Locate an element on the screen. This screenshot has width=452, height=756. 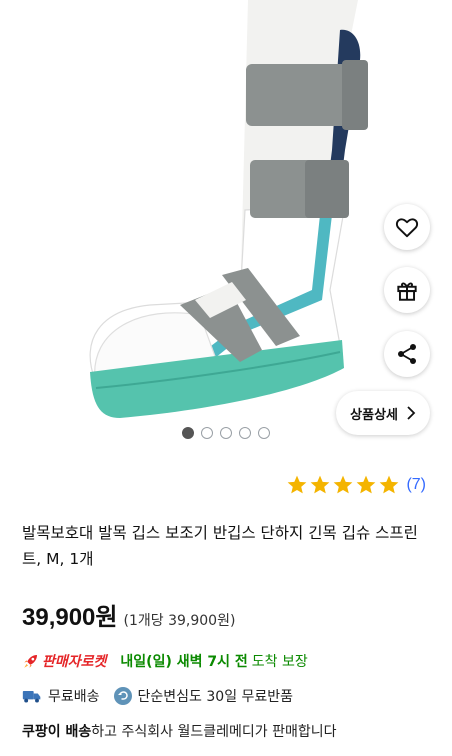
heart-icon is located at coordinates (407, 228).